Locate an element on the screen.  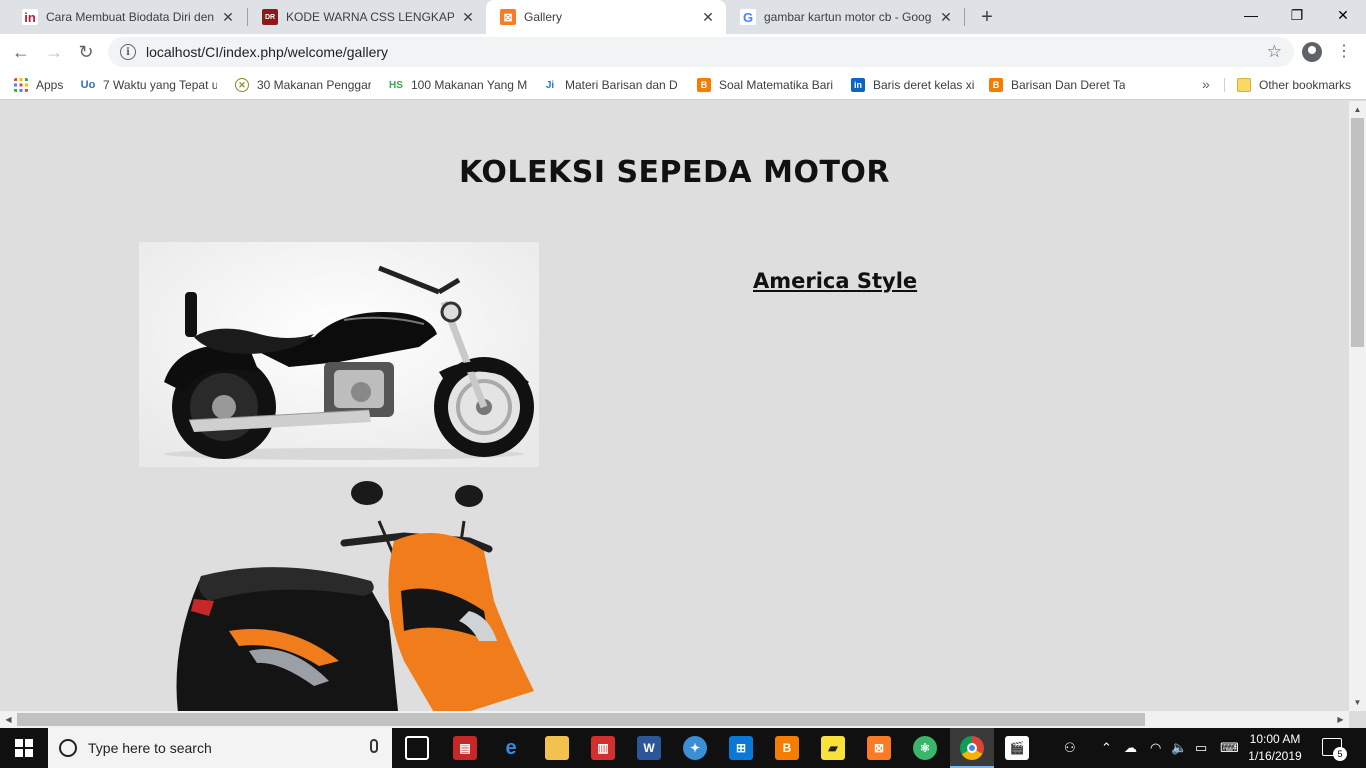
new-tab-button: + is located at coordinates (987, 17).